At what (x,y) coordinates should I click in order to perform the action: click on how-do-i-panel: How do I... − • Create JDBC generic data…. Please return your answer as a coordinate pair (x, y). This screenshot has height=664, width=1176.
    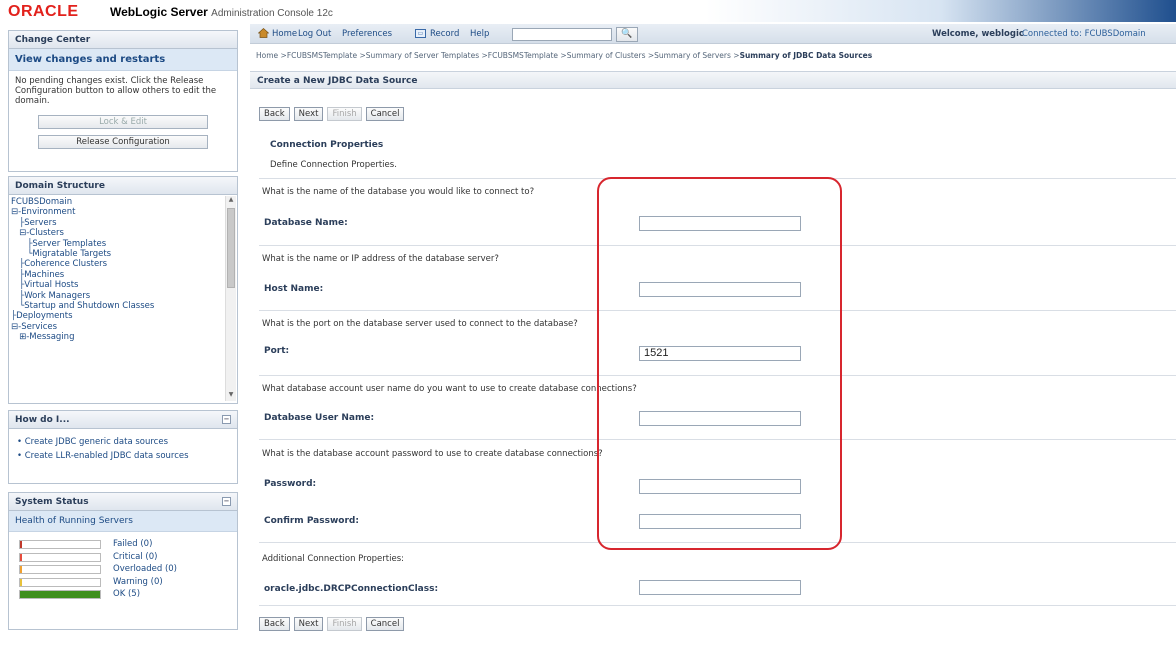
    Looking at the image, I should click on (123, 447).